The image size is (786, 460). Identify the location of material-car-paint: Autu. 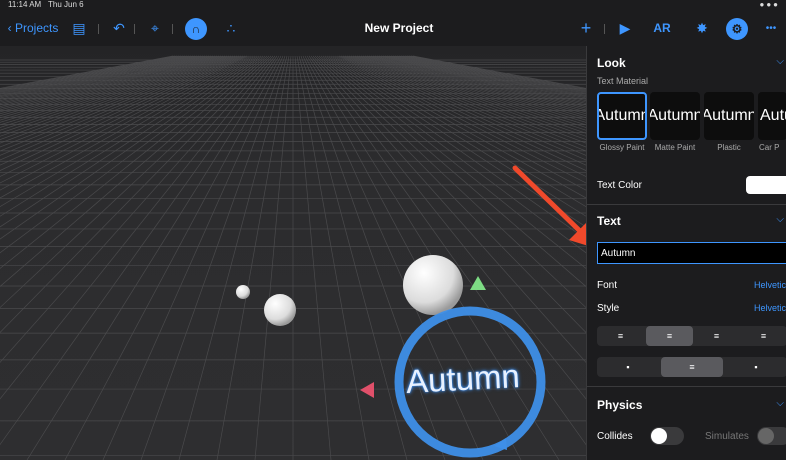
(772, 116).